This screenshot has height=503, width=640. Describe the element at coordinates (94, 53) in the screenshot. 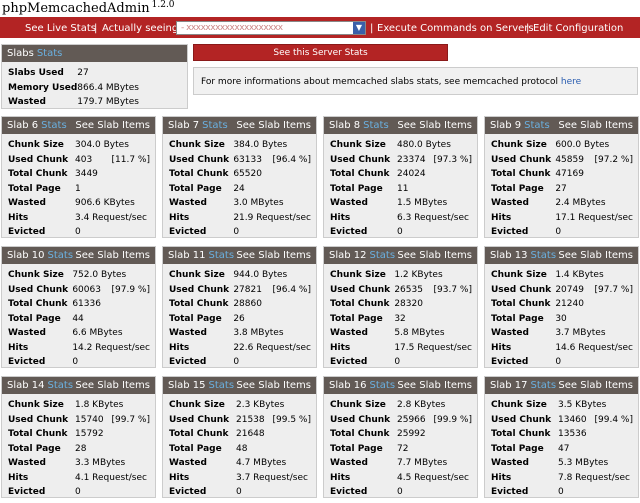

I see `slabs-summary-header: Slabs Stats` at that location.